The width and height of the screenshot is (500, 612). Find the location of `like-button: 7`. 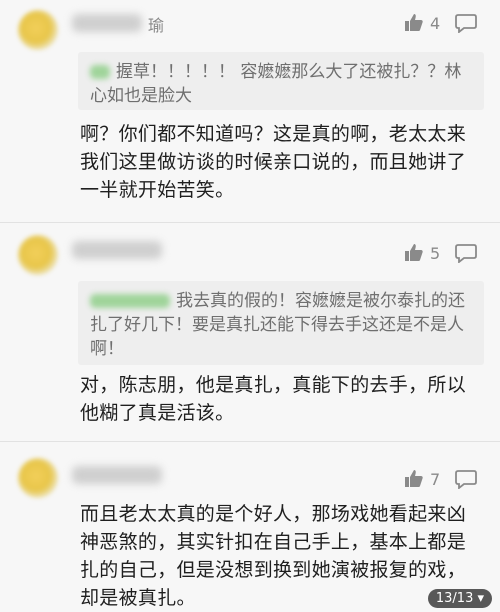

like-button: 7 is located at coordinates (422, 479).